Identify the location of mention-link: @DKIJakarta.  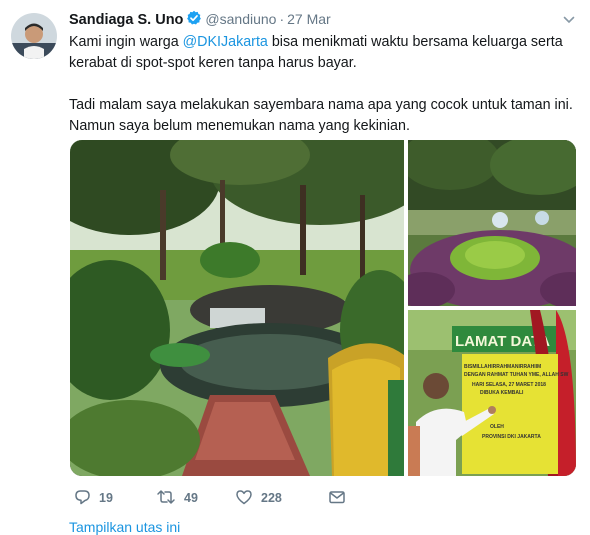
(225, 42).